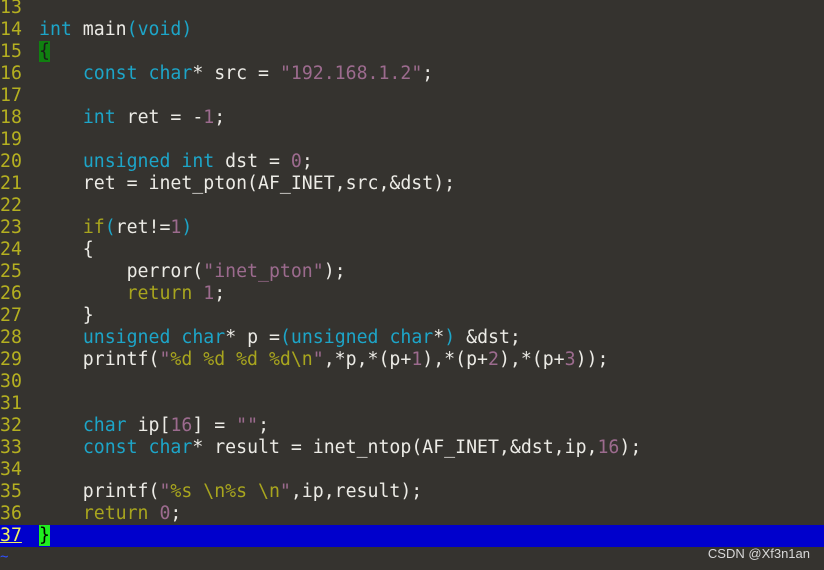 This screenshot has height=570, width=824. Describe the element at coordinates (608, 447) in the screenshot. I see `code-token: 16` at that location.